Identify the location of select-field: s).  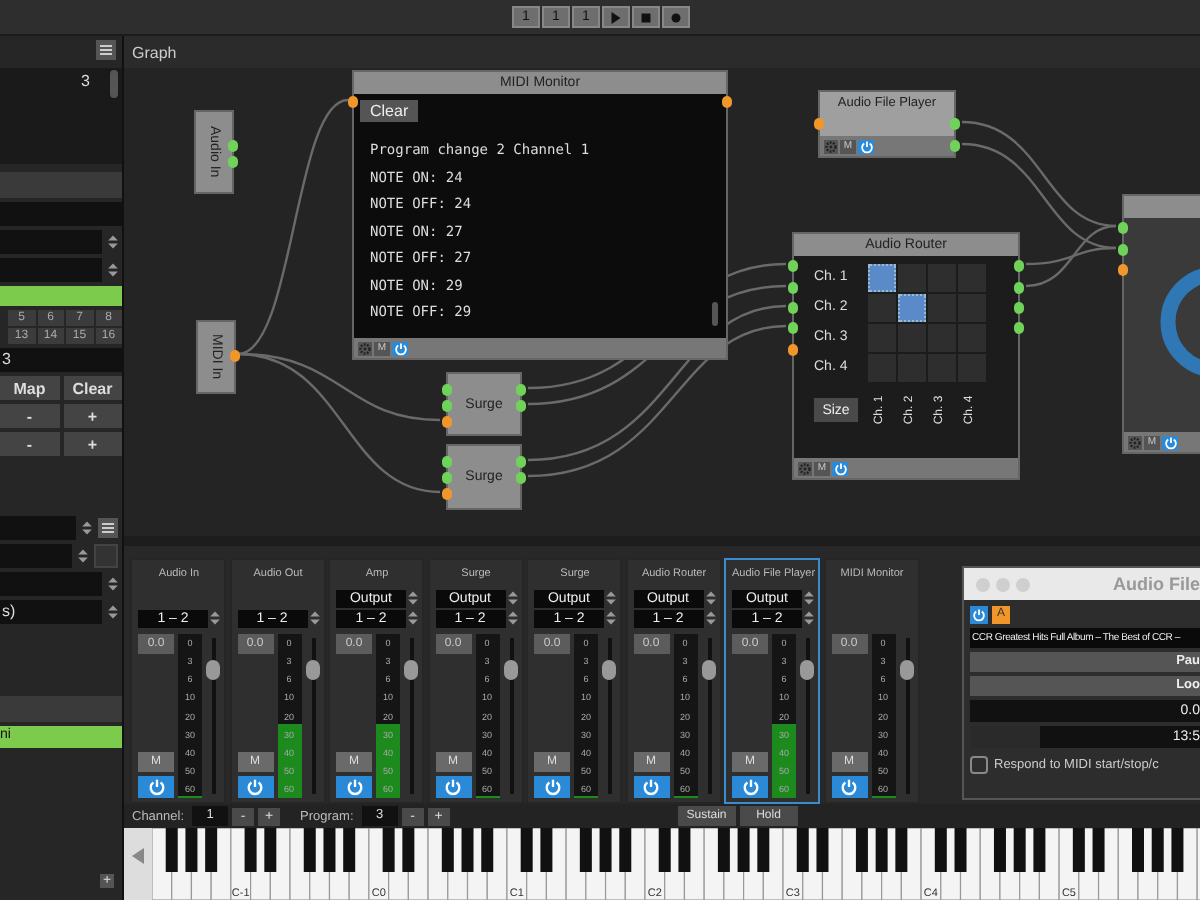
(51, 612).